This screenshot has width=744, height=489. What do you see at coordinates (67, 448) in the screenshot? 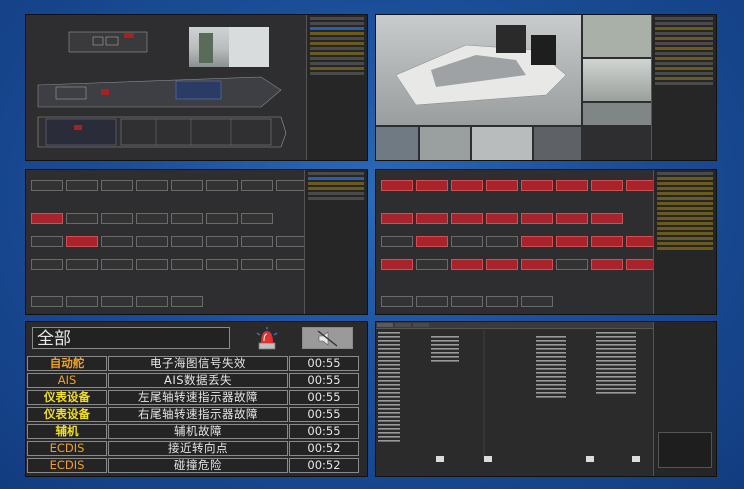
I see `alarm-source: ECDIS` at bounding box center [67, 448].